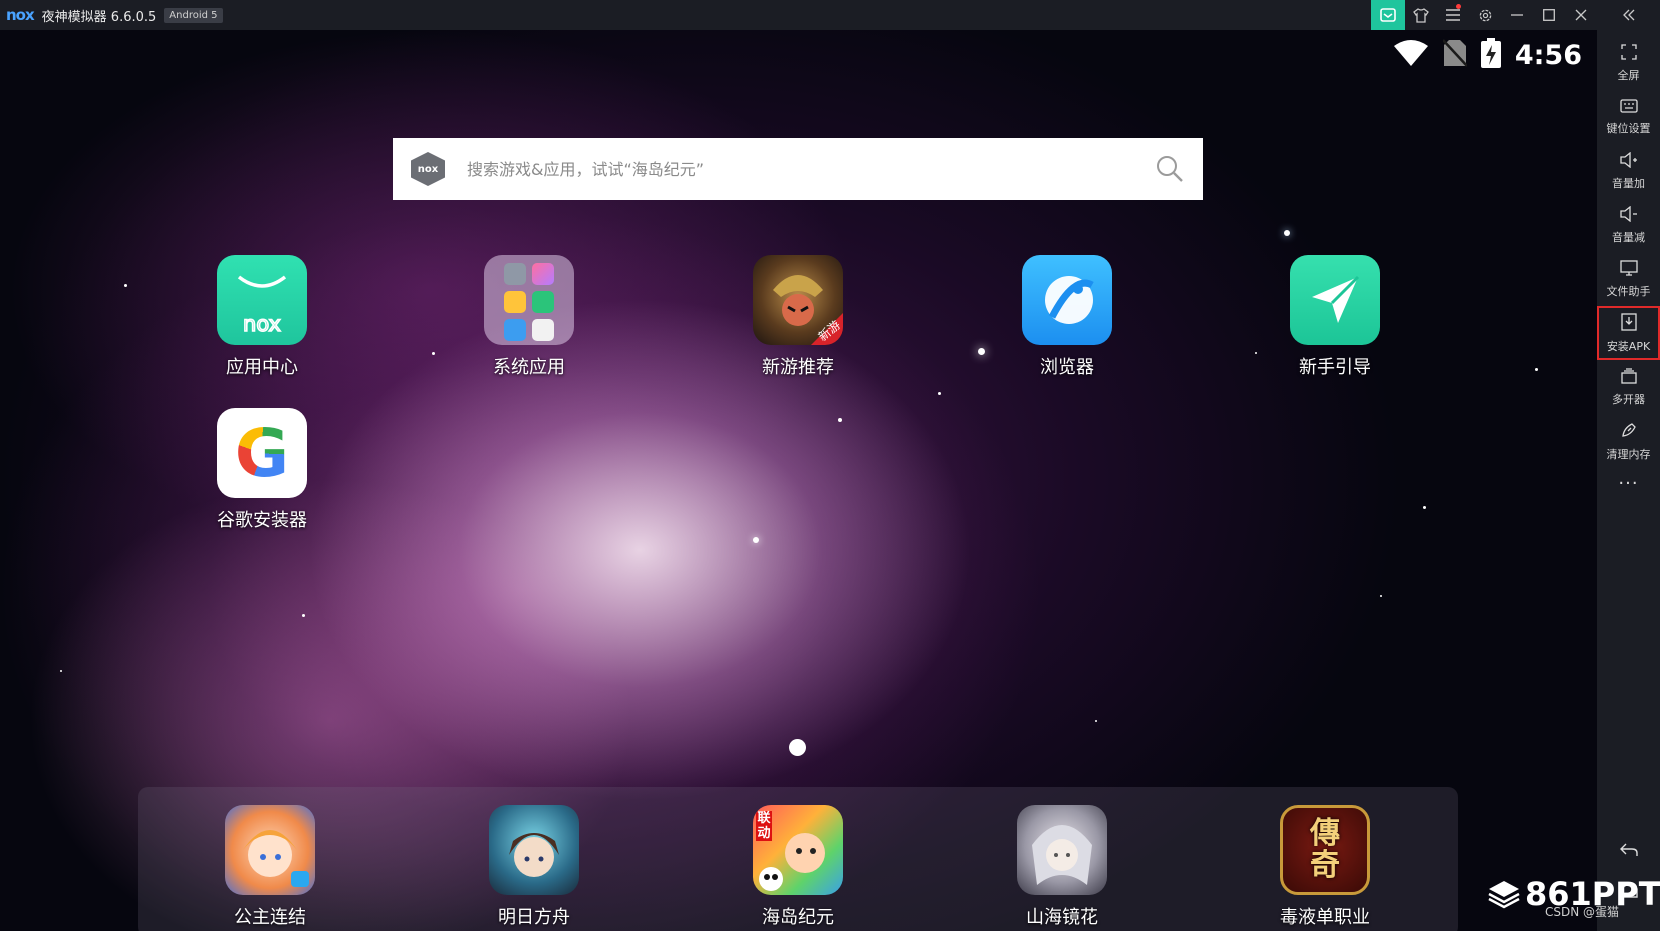 Image resolution: width=1660 pixels, height=931 pixels. Describe the element at coordinates (1629, 432) in the screenshot. I see `clean-memory-icon` at that location.